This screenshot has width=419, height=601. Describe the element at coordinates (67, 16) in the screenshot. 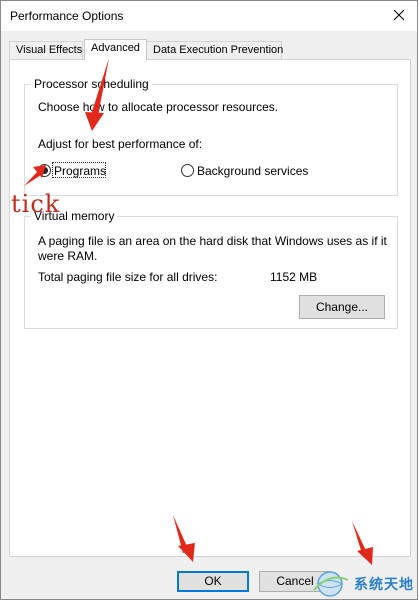

I see `window-title: Performance Options` at that location.